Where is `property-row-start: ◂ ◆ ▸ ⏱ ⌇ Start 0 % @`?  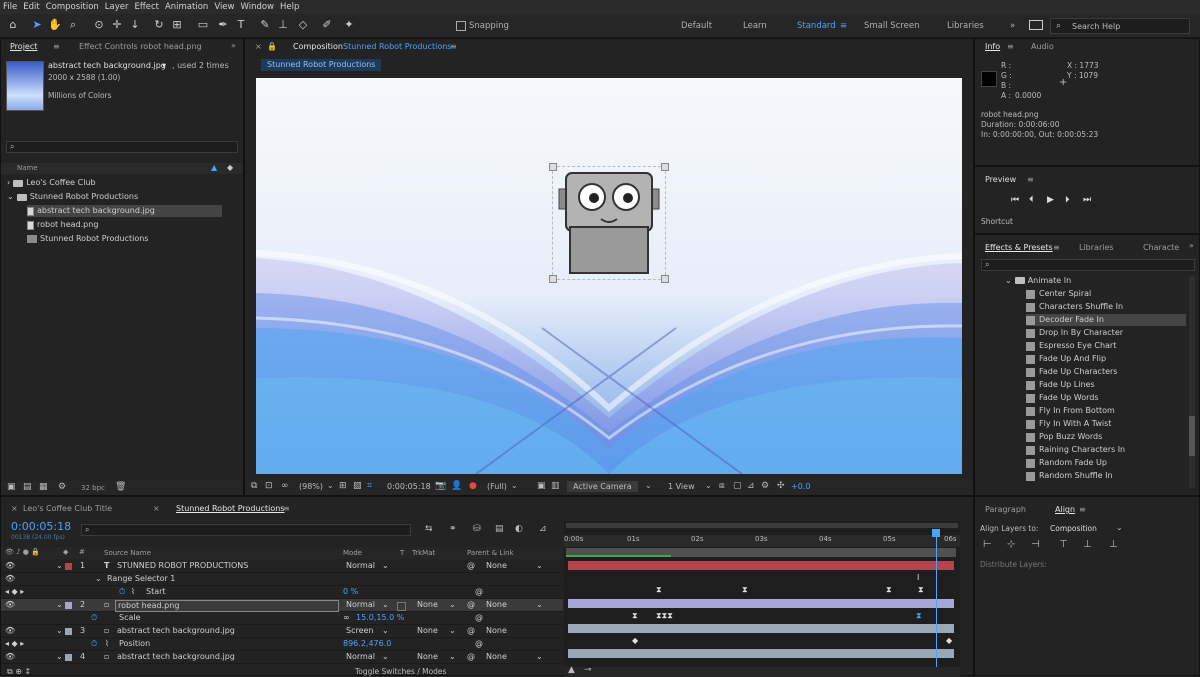
property-row-start: ◂ ◆ ▸ ⏱ ⌇ Start 0 % @ is located at coordinates (282, 592).